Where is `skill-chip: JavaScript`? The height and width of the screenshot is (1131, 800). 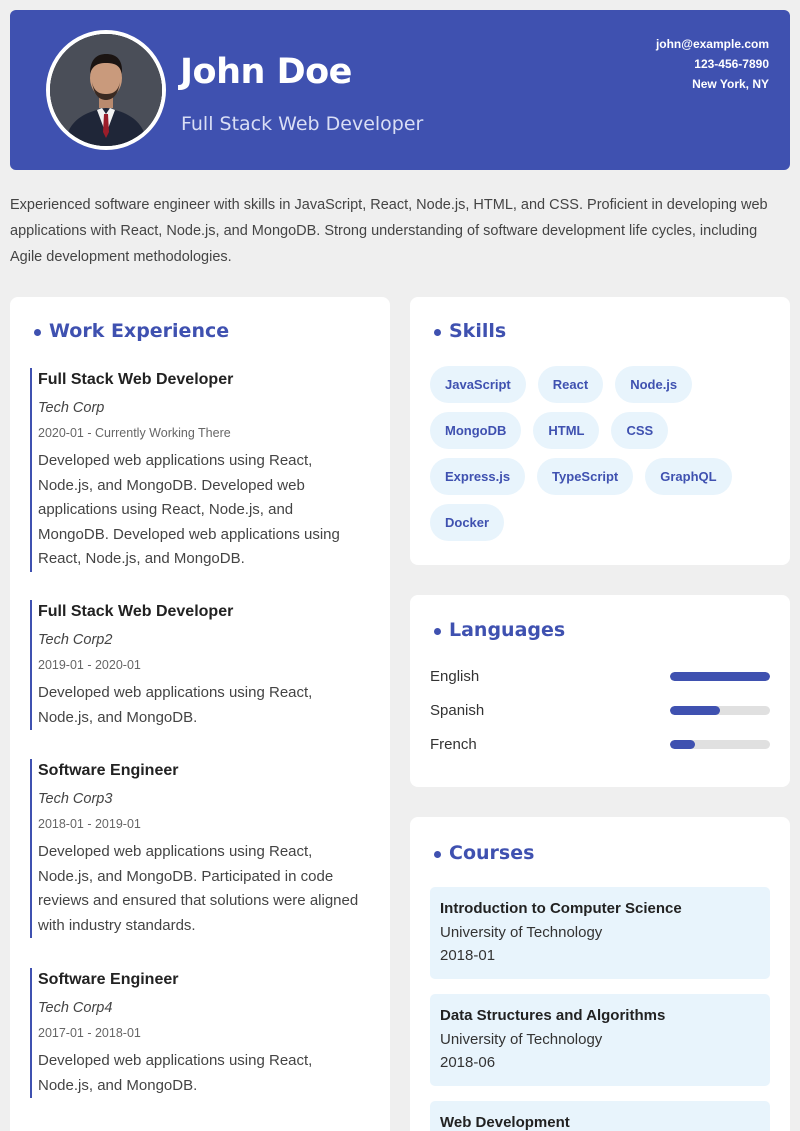
skill-chip: JavaScript is located at coordinates (478, 384).